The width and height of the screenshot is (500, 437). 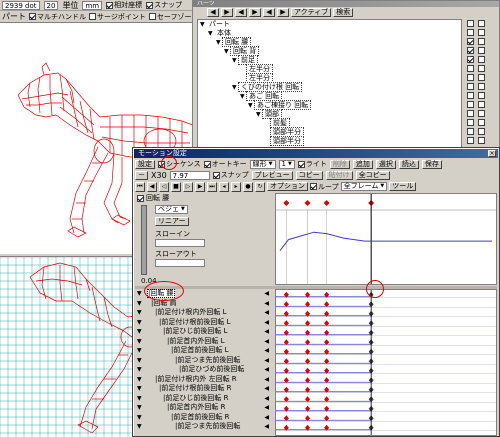 I want to click on track-row: ▼ |前足付け根前後回転 L ◀, so click(x=203, y=322).